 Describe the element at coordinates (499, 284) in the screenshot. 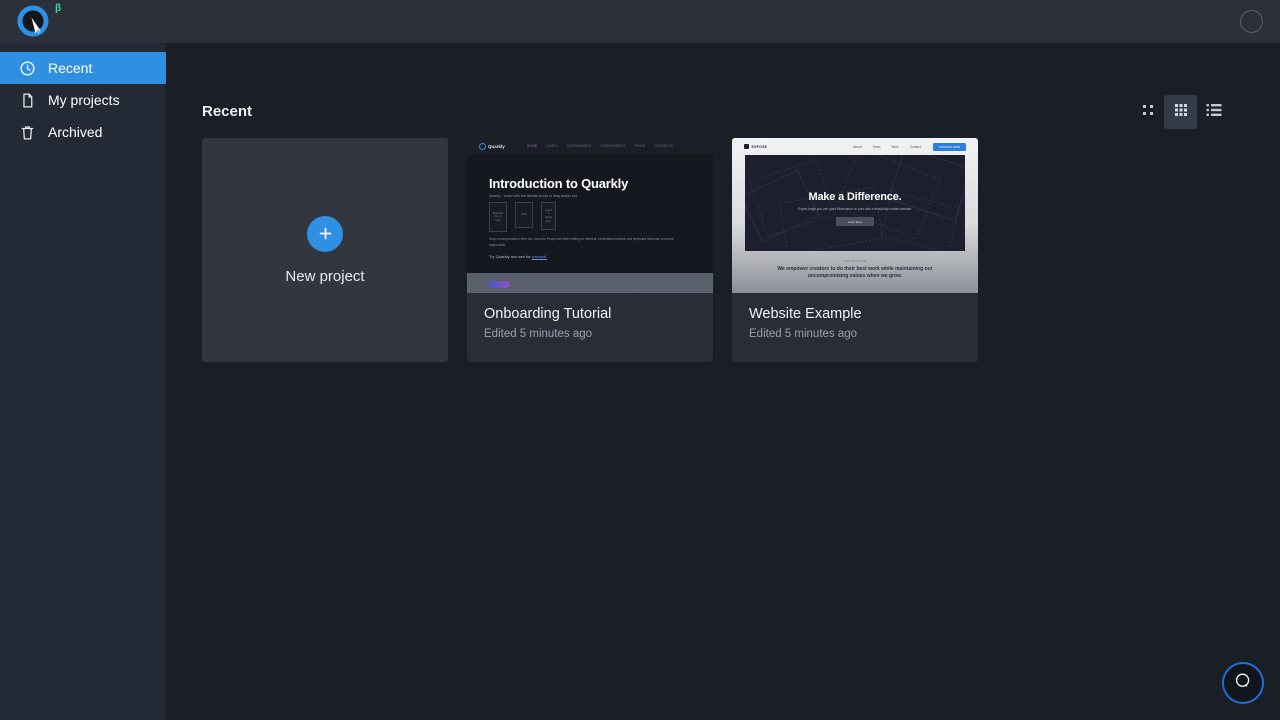

I see `thumb-footer-logo-icon` at that location.